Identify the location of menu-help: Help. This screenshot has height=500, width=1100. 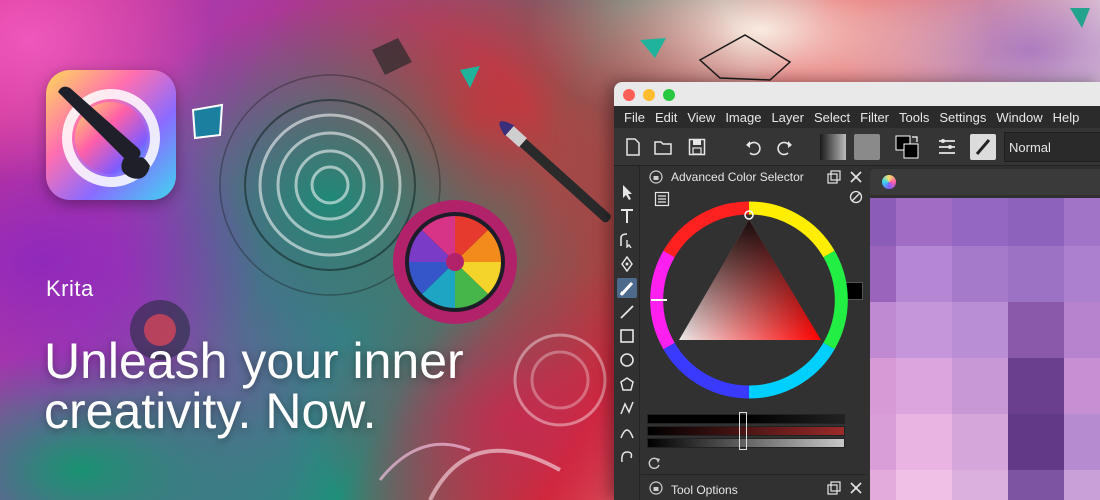
(1066, 117).